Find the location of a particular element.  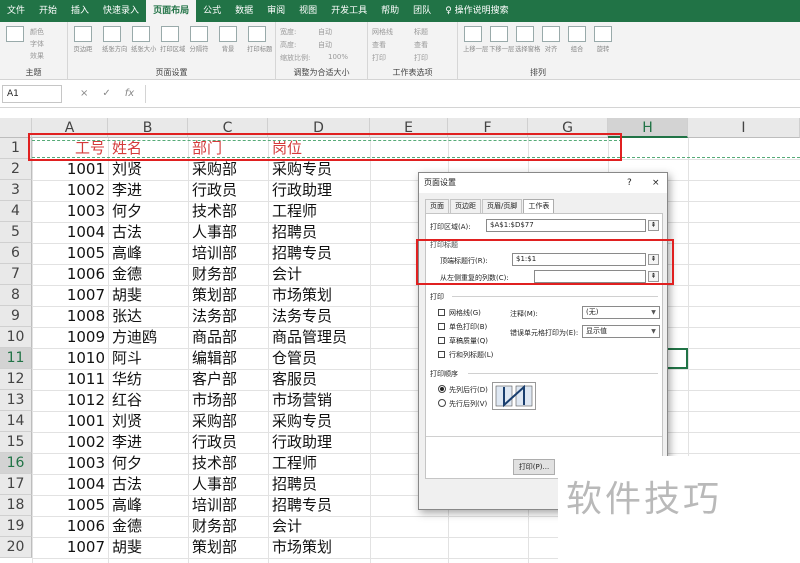

cell: 行政助理 is located at coordinates (343, 442).